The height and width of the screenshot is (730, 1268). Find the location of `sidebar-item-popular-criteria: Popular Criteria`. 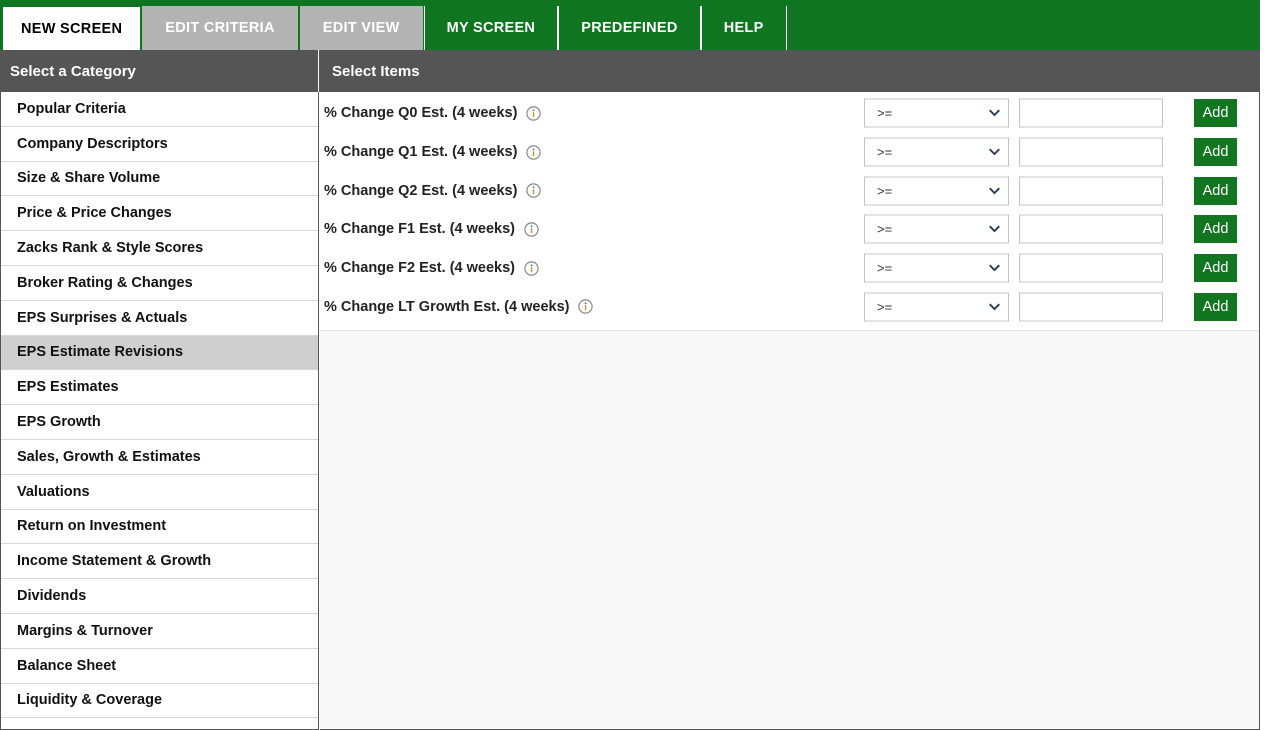

sidebar-item-popular-criteria: Popular Criteria is located at coordinates (159, 109).